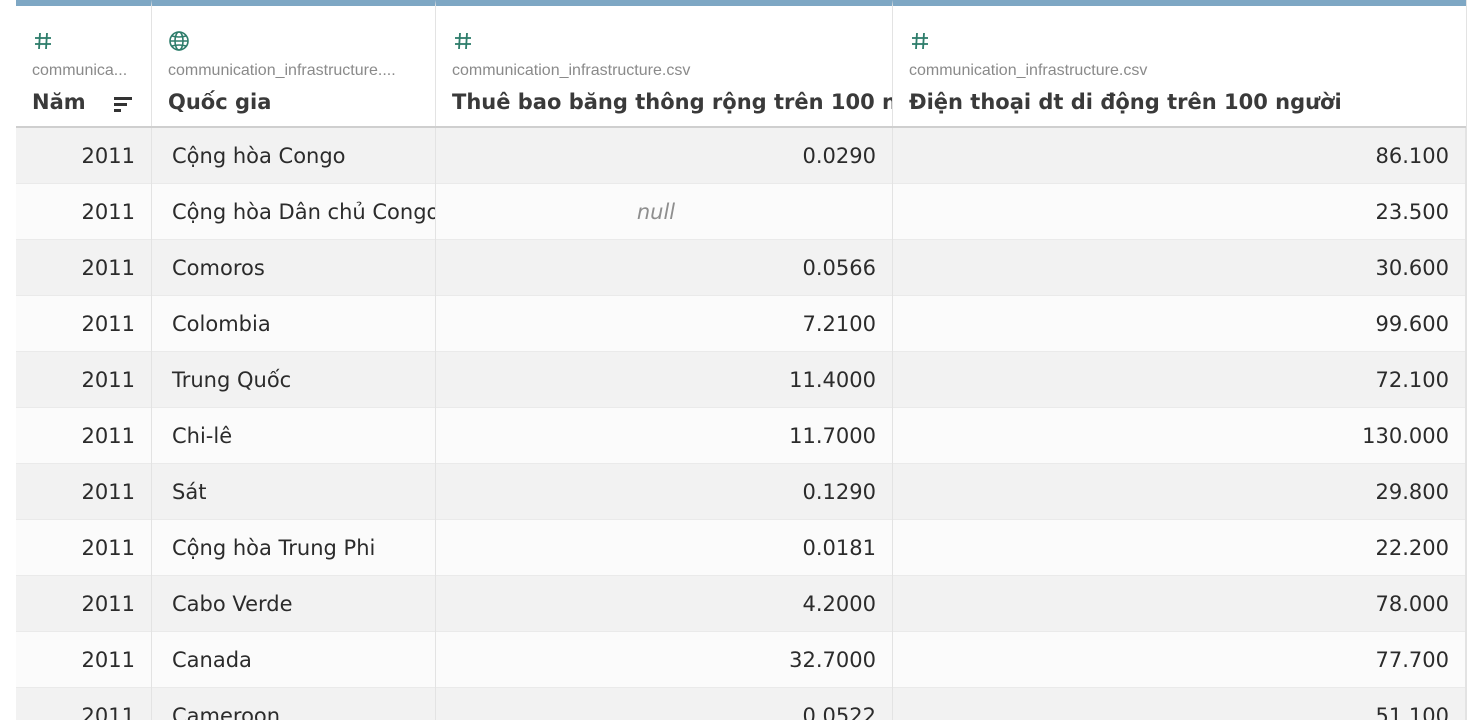  I want to click on table-row: 2011 Cabo Verde 4.2000 78.000, so click(741, 604).